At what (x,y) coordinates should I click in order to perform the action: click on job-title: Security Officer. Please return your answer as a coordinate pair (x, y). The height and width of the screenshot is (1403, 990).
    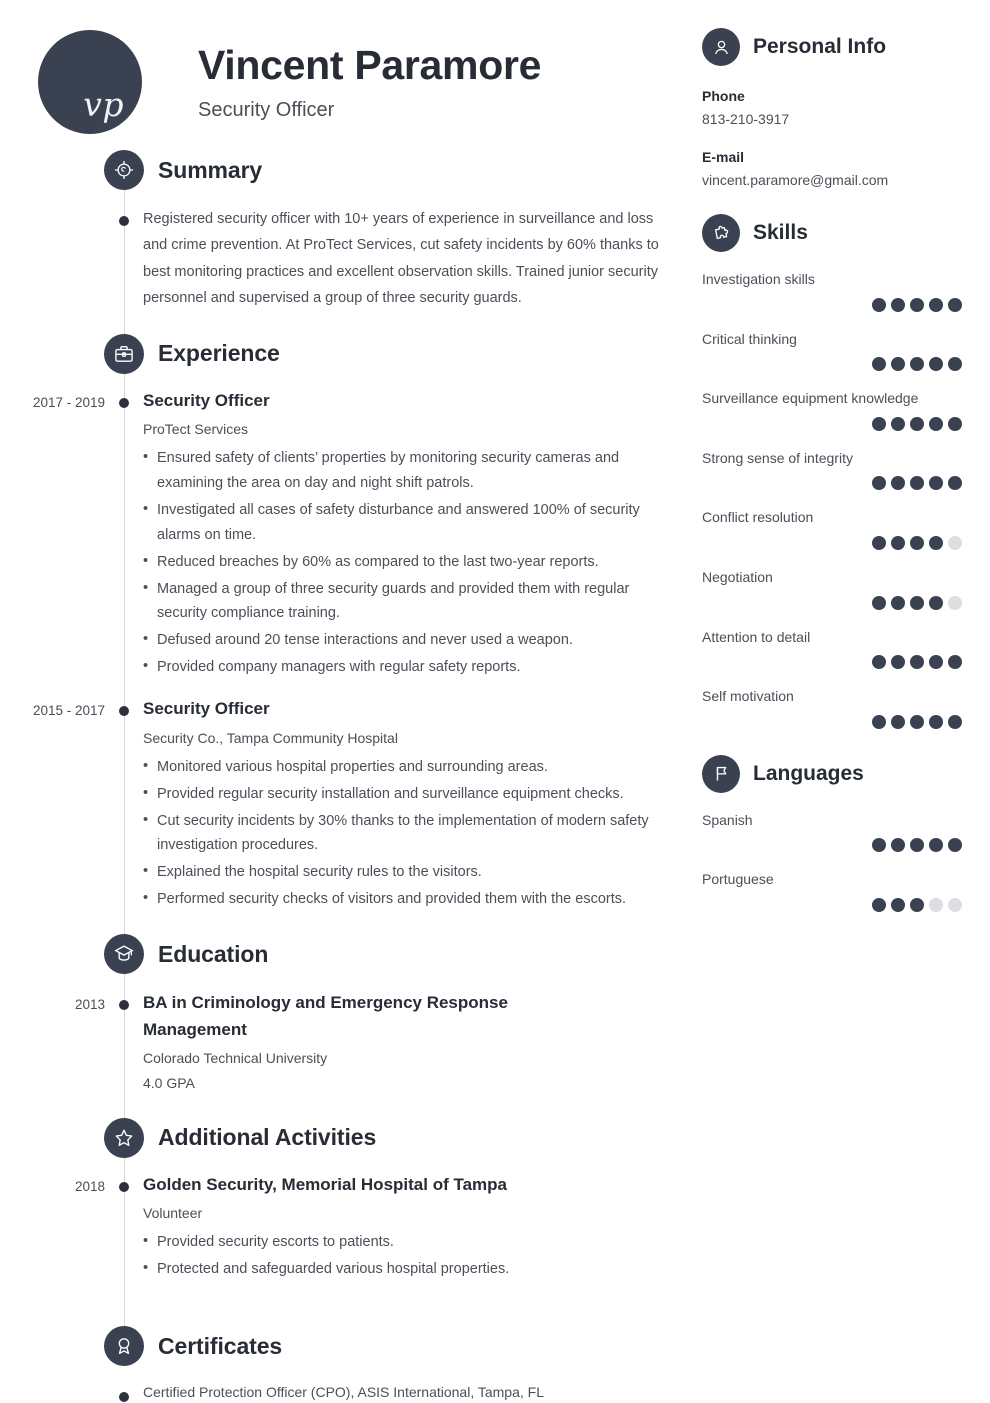
    Looking at the image, I should click on (266, 110).